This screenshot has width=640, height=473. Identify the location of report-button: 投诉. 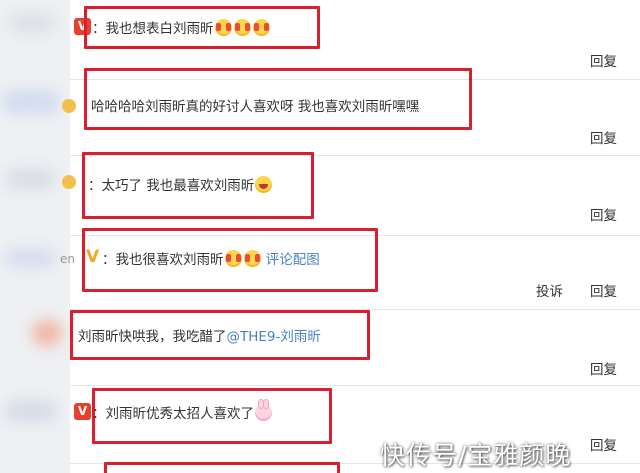
(549, 290).